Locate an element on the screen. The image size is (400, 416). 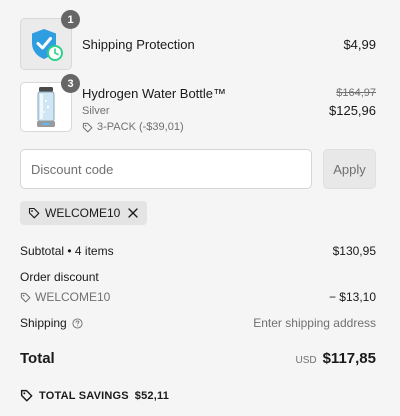
item-discount-label: 3-PACK (-$39,01) is located at coordinates (140, 127).